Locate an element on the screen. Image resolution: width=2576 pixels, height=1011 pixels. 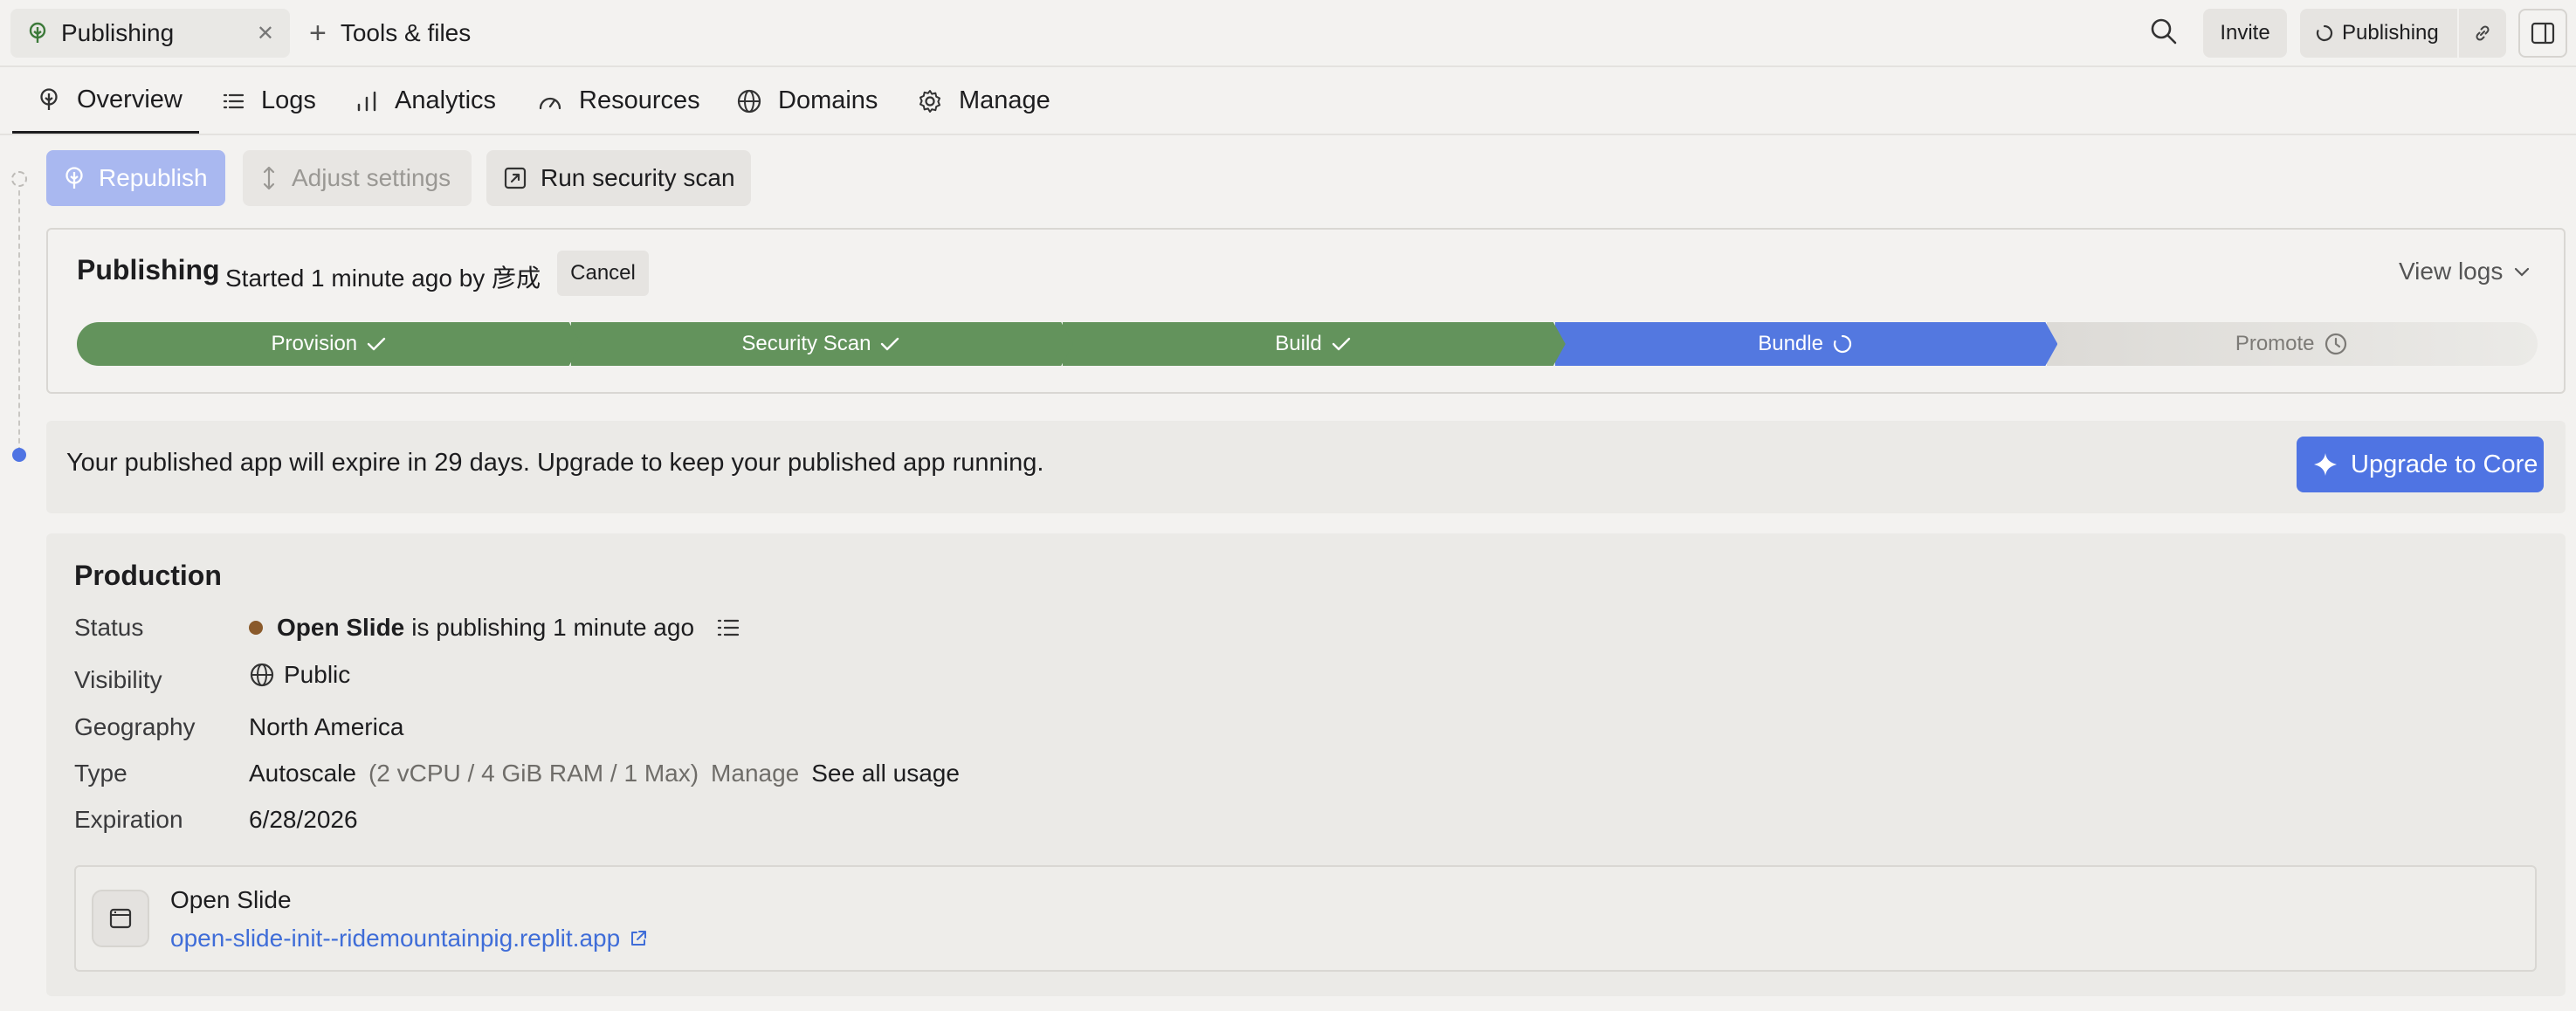
tab-domains: Domains is located at coordinates (807, 101).